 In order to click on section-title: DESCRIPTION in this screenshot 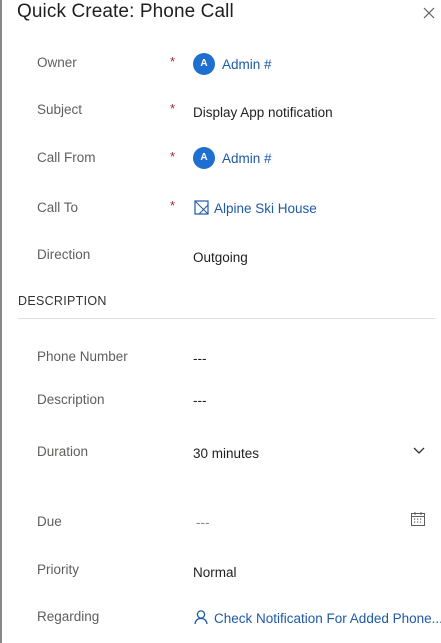, I will do `click(62, 301)`.